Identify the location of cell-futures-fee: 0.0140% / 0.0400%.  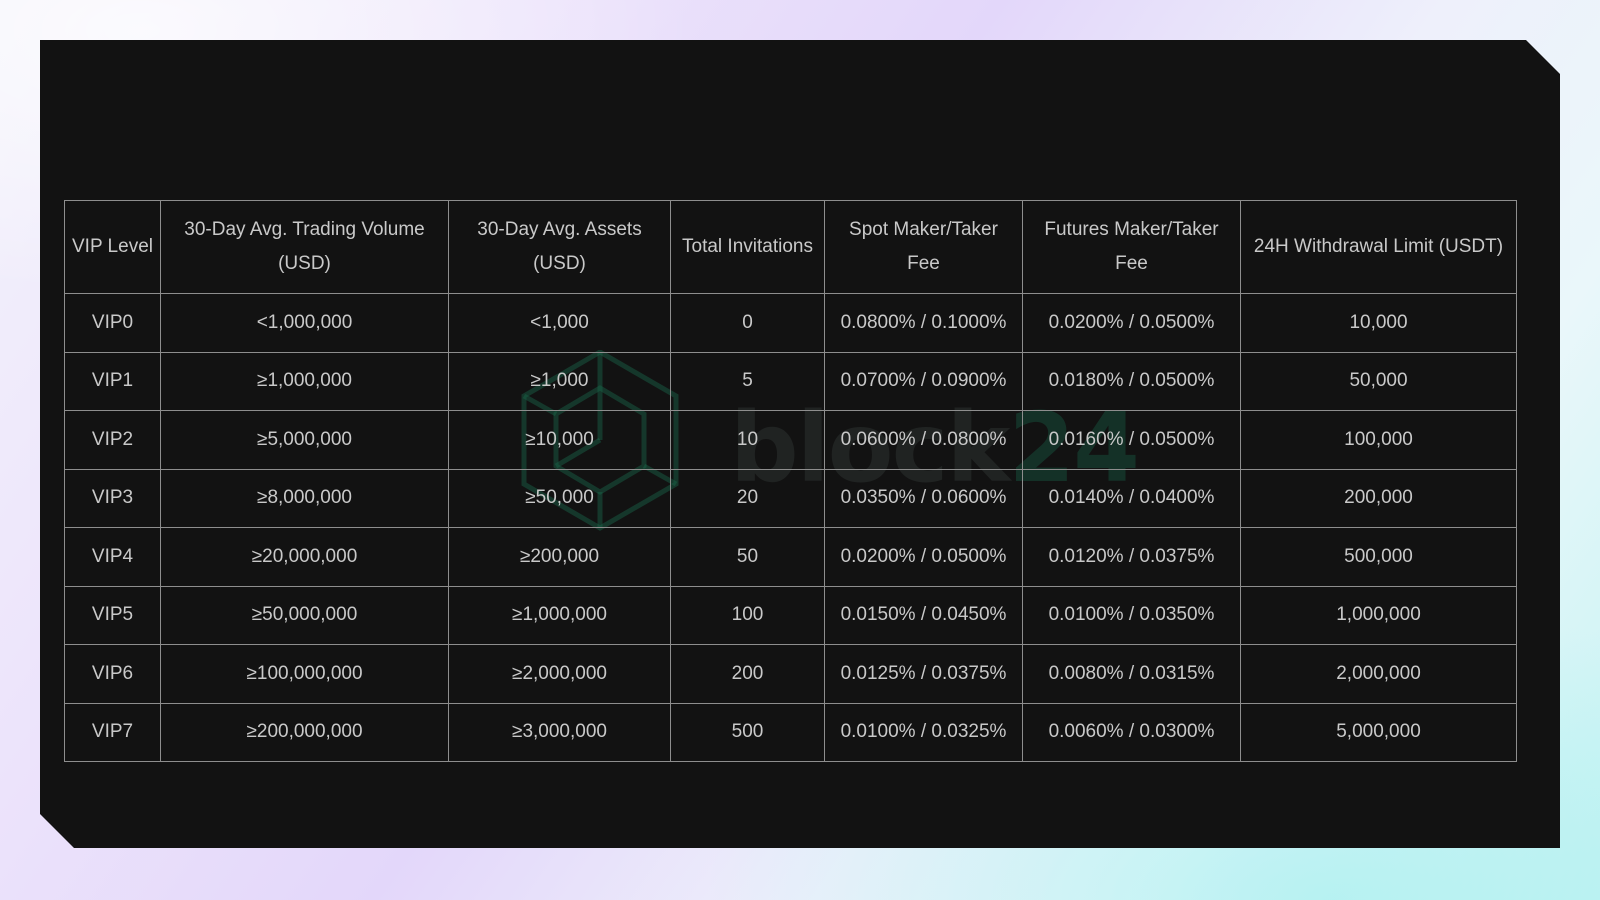
(1131, 498).